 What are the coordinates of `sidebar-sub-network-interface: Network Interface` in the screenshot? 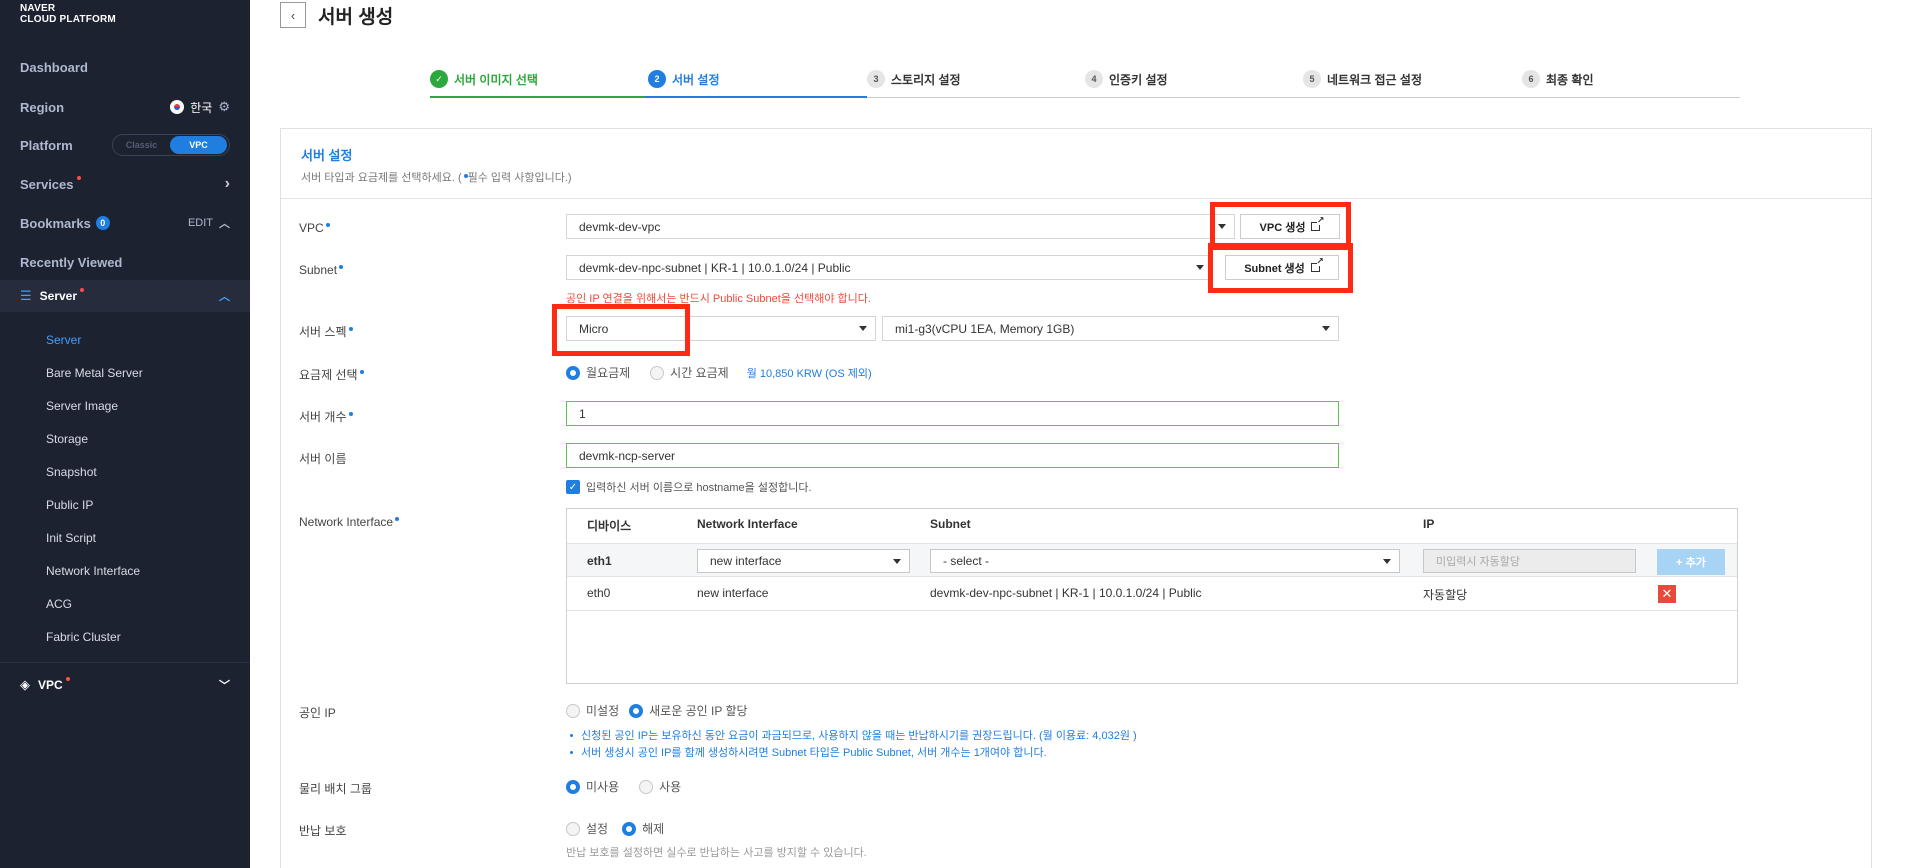 It's located at (93, 571).